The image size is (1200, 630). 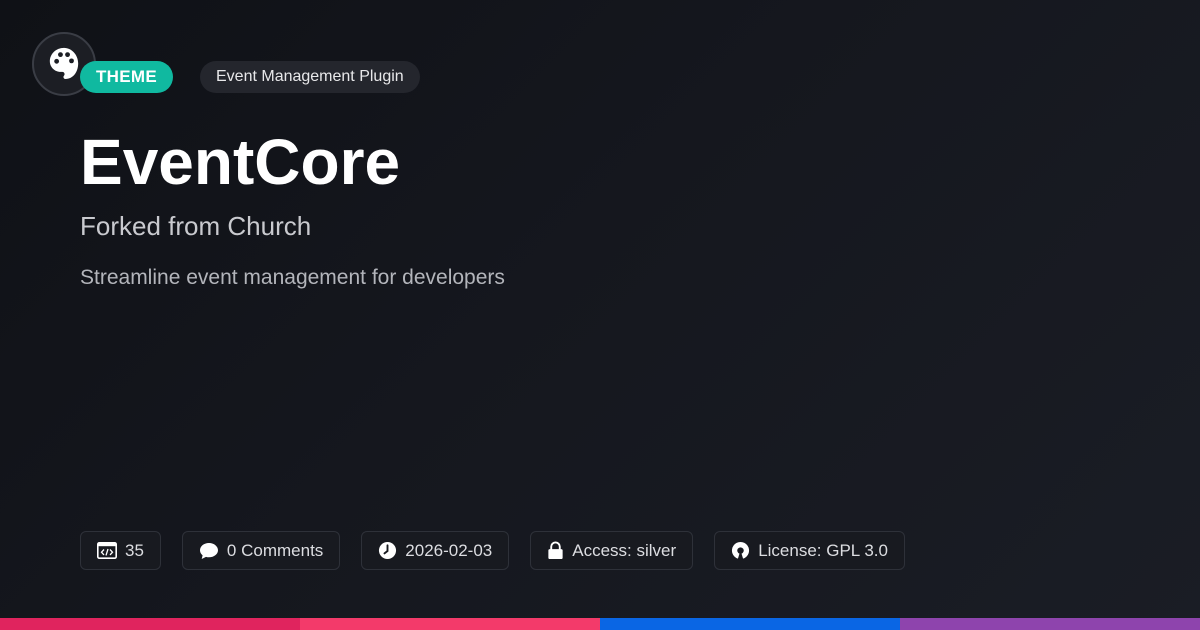 I want to click on access-level: Access: silver, so click(x=612, y=550).